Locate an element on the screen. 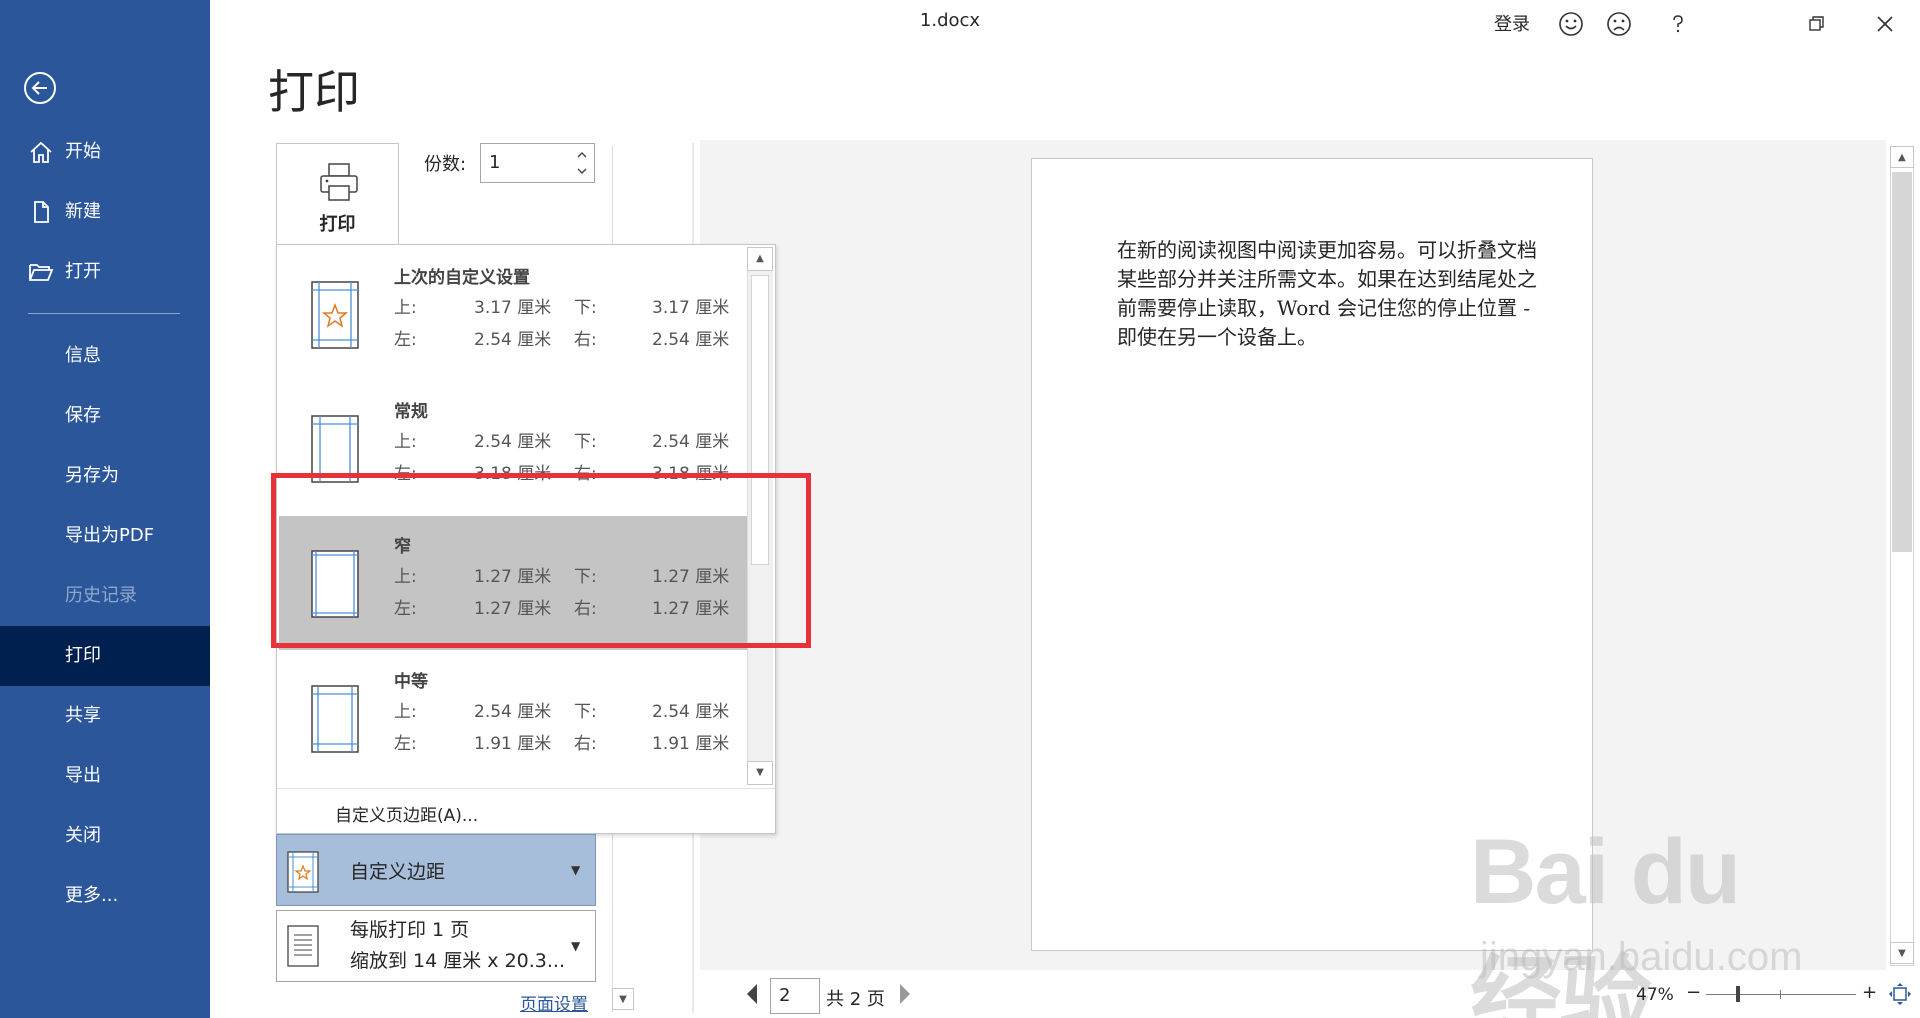 This screenshot has height=1018, width=1920. zoom-out-button: − is located at coordinates (1693, 992).